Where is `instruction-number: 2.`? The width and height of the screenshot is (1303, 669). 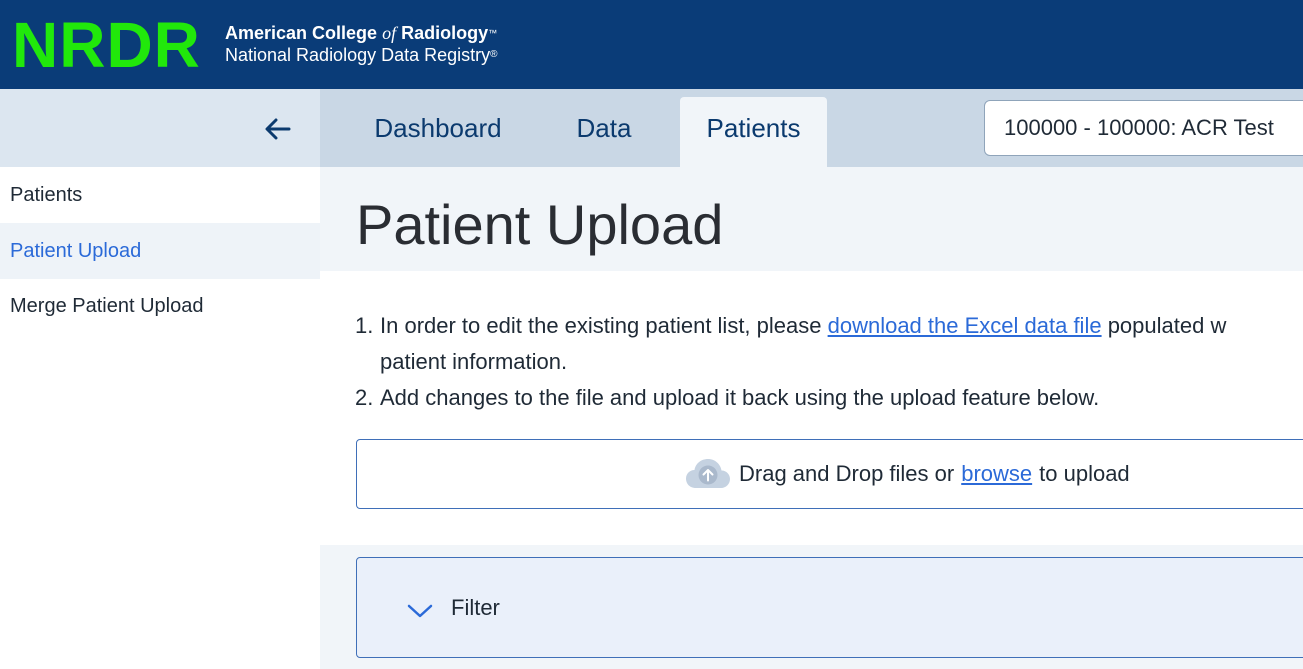
instruction-number: 2. is located at coordinates (364, 397).